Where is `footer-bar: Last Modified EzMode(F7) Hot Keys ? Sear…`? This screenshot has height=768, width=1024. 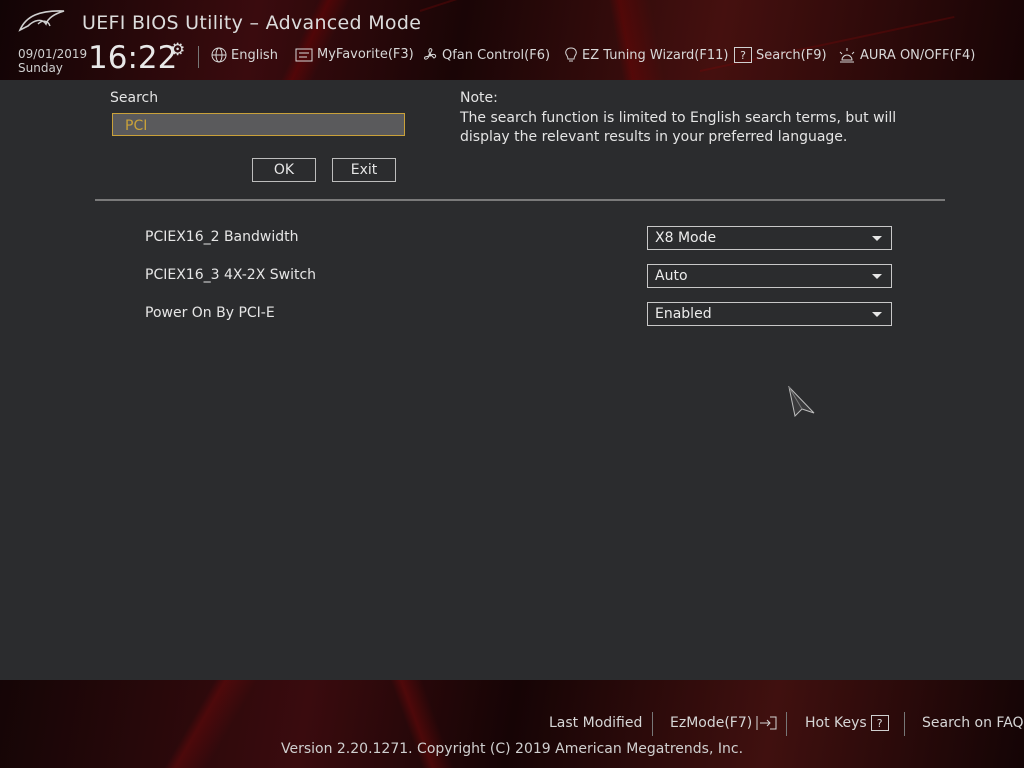 footer-bar: Last Modified EzMode(F7) Hot Keys ? Sear… is located at coordinates (512, 724).